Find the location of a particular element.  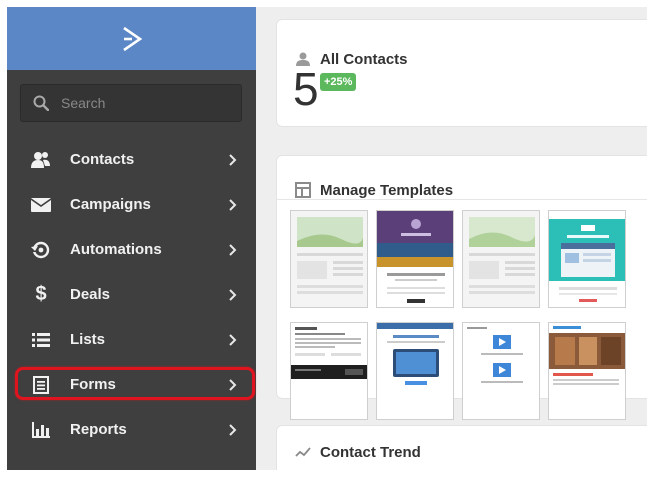

change-badge: +25% is located at coordinates (338, 82).